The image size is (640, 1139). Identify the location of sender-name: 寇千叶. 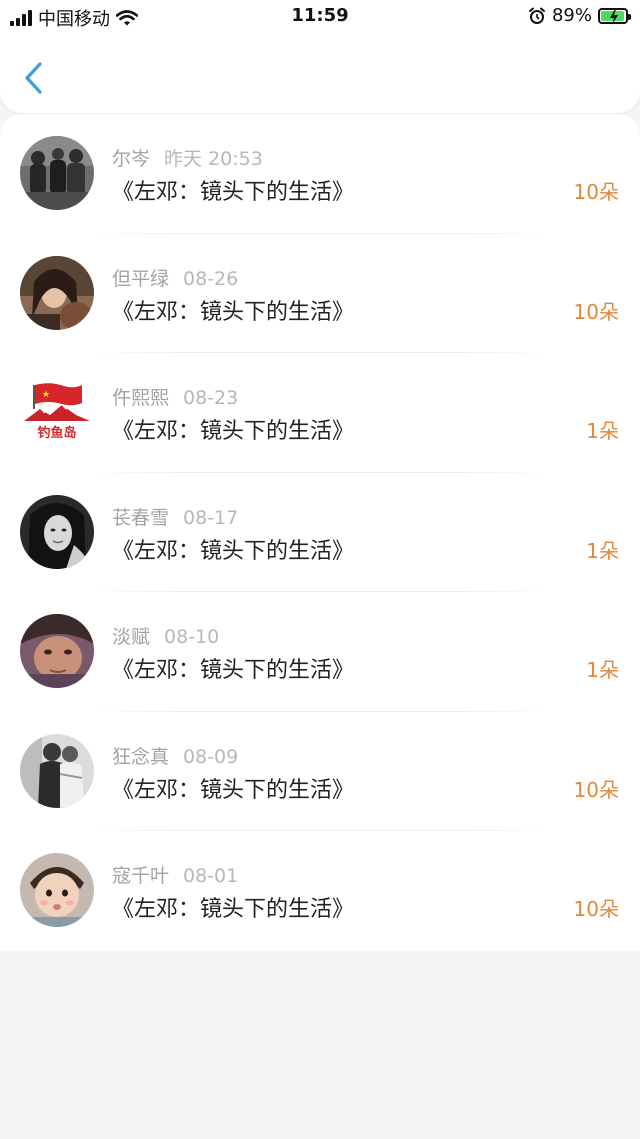
(141, 876).